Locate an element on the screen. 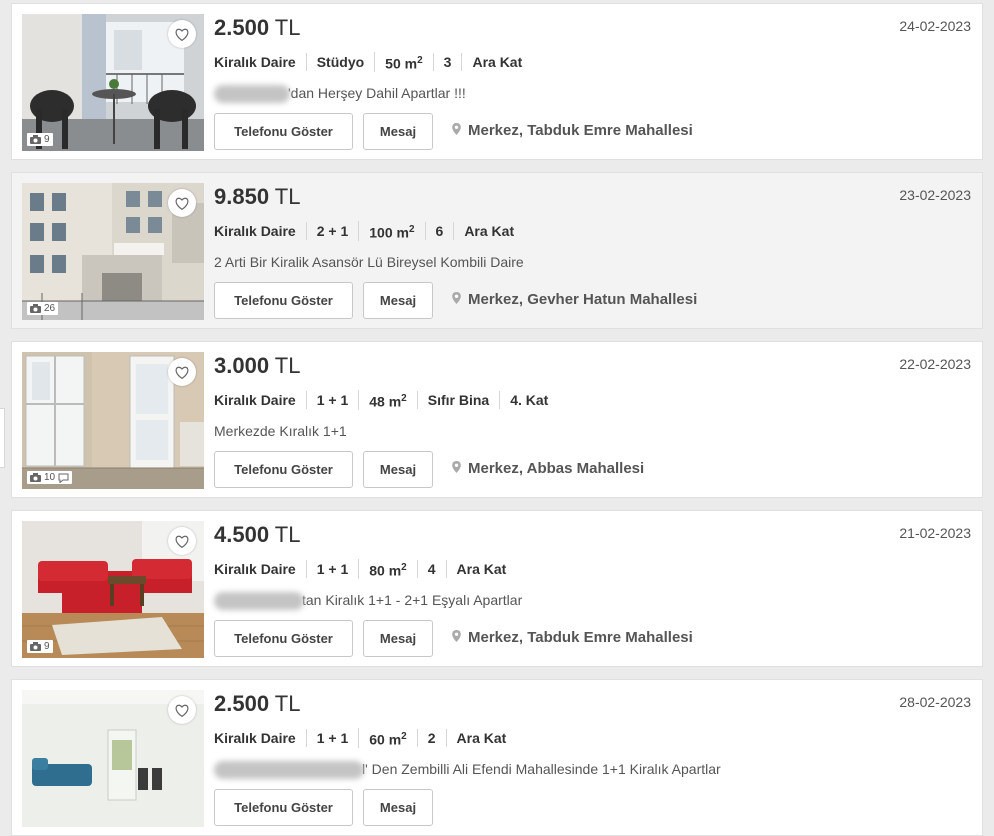 This screenshot has height=836, width=994. spec-area-value: 80 m is located at coordinates (385, 570).